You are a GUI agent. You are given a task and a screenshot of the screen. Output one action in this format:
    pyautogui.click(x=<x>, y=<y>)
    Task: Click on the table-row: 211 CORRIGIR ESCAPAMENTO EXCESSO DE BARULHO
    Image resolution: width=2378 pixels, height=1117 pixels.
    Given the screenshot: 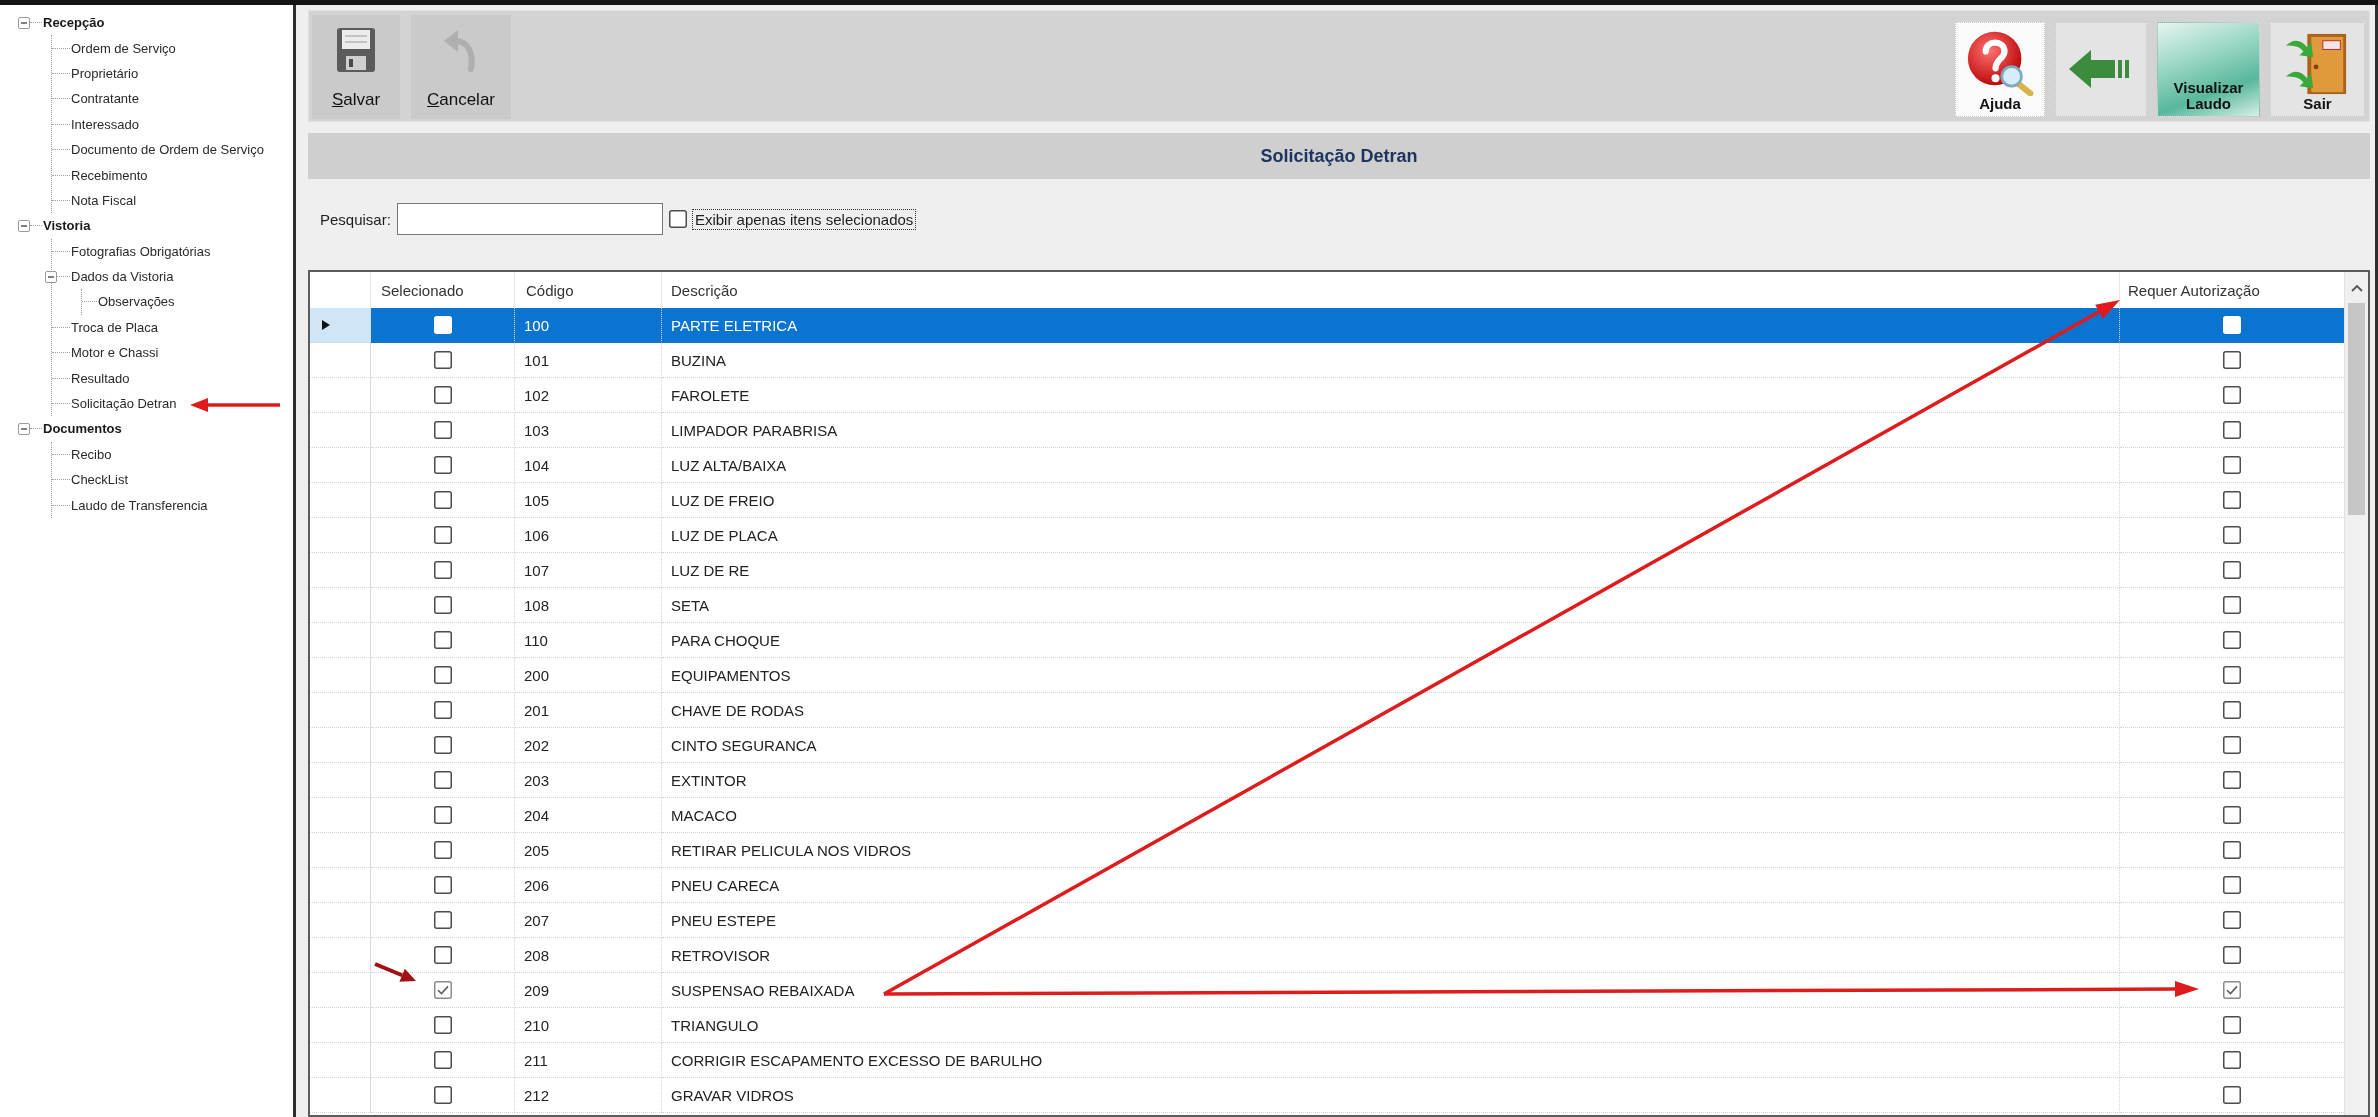 What is the action you would take?
    pyautogui.click(x=1327, y=1060)
    